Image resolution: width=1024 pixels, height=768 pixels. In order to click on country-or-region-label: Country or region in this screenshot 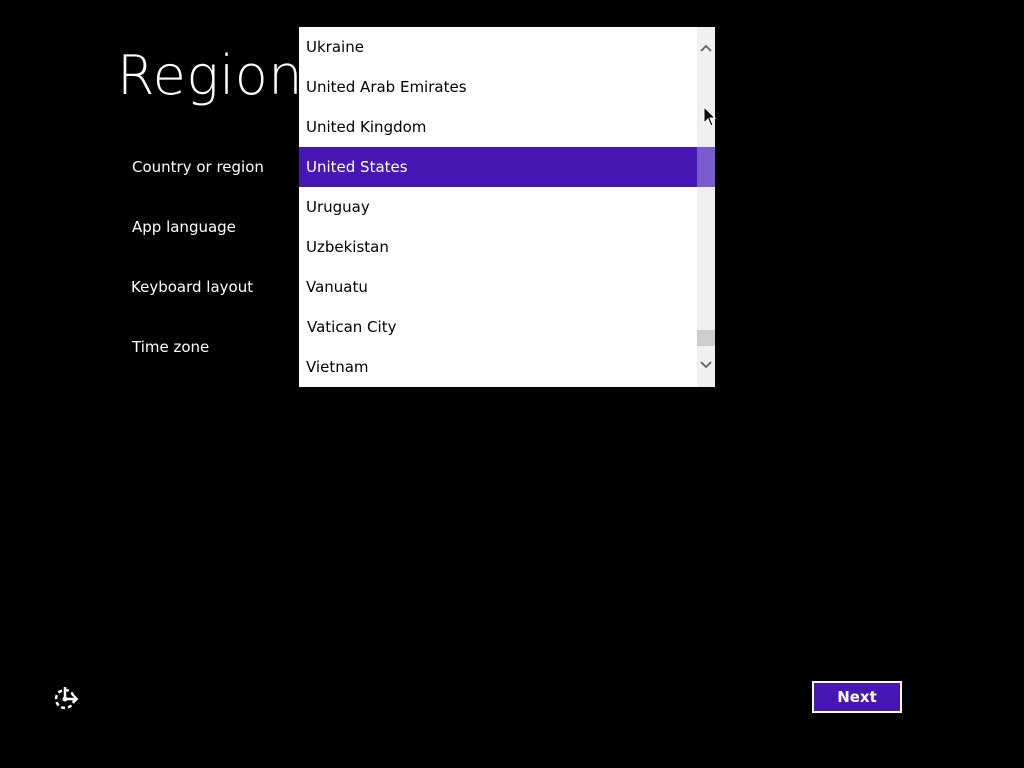, I will do `click(198, 167)`.